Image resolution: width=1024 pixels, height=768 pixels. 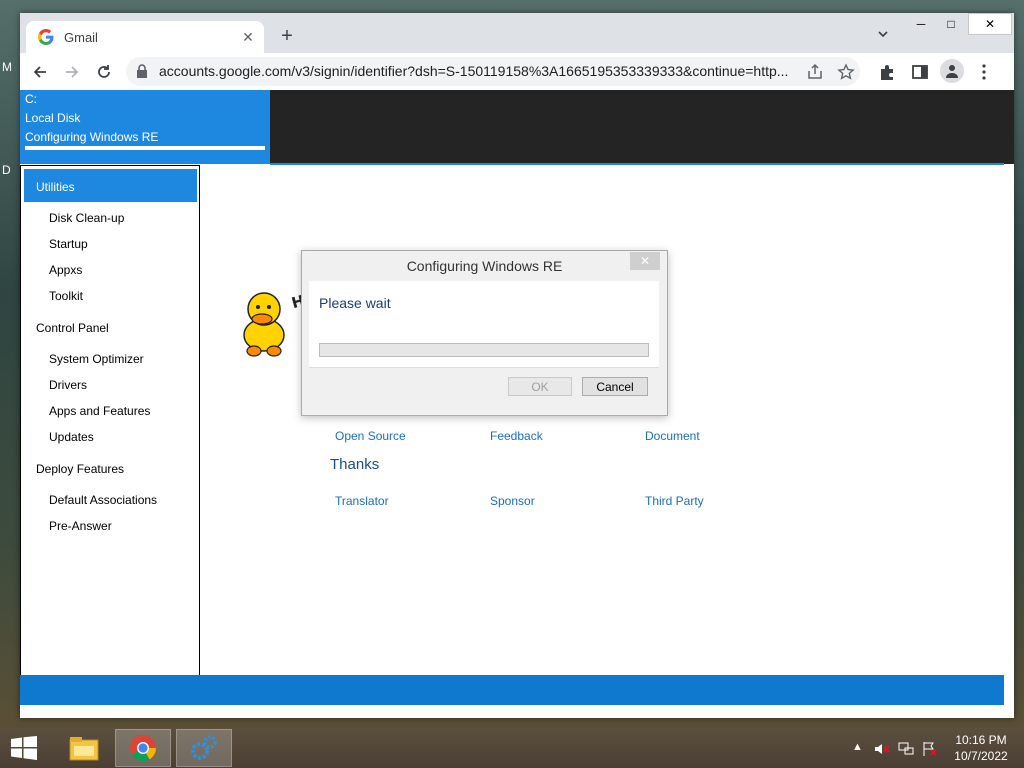 I want to click on taskbar-file-explorer, so click(x=84, y=748).